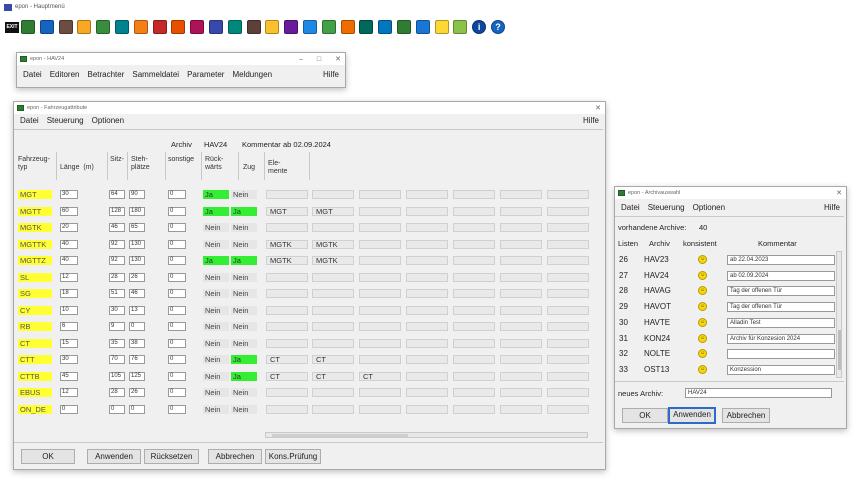  What do you see at coordinates (137, 326) in the screenshot?
I see `steh-input: 0` at bounding box center [137, 326].